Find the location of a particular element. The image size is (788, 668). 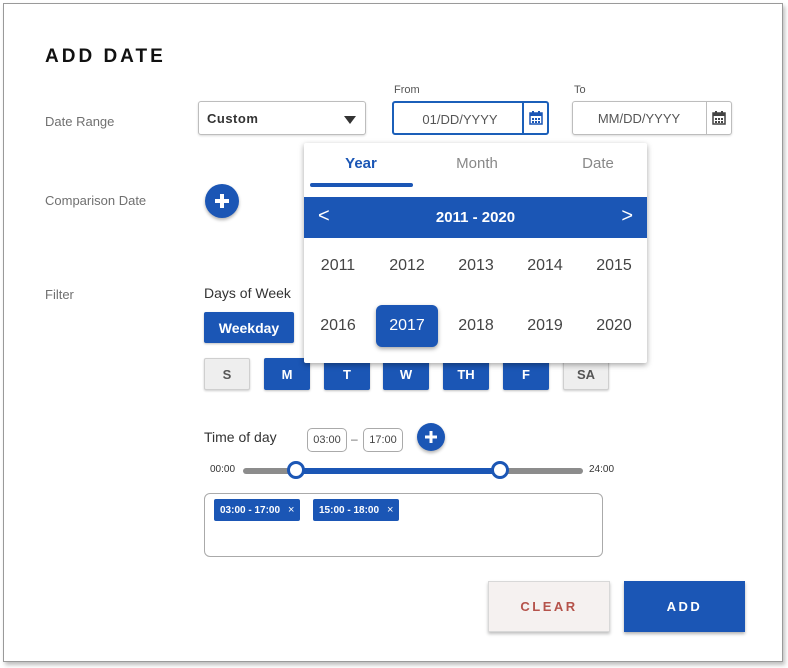

from-date-field: 01/DD/YYYY is located at coordinates (470, 118).